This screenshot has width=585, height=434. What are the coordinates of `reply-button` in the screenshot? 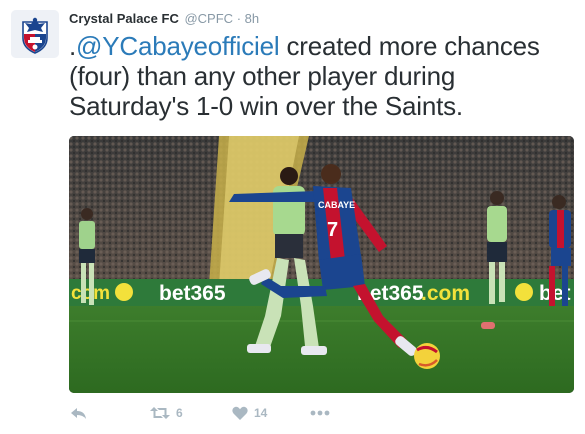 It's located at (79, 413).